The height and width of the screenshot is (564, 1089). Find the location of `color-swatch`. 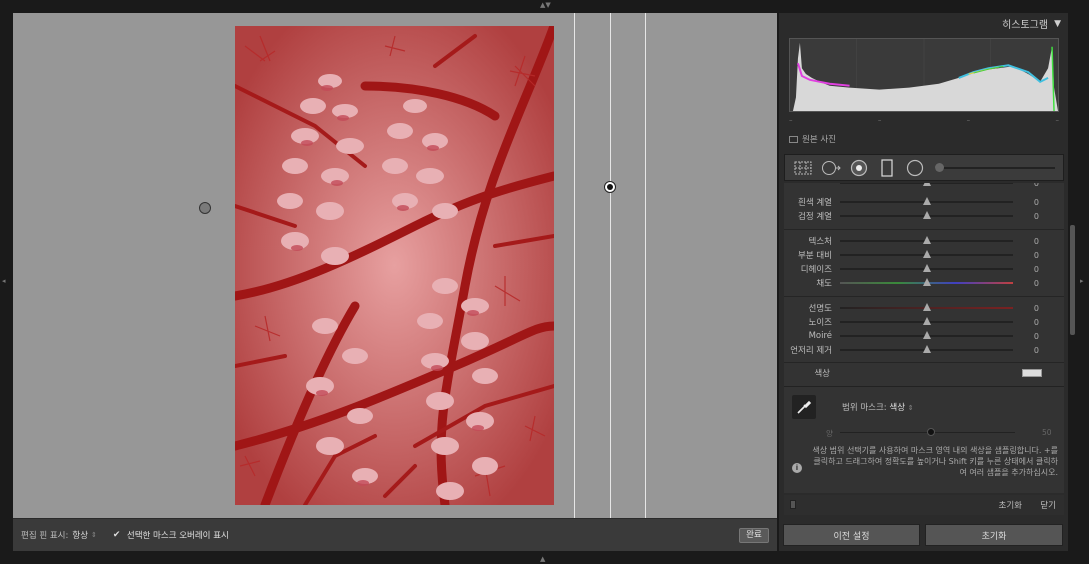

color-swatch is located at coordinates (1032, 373).